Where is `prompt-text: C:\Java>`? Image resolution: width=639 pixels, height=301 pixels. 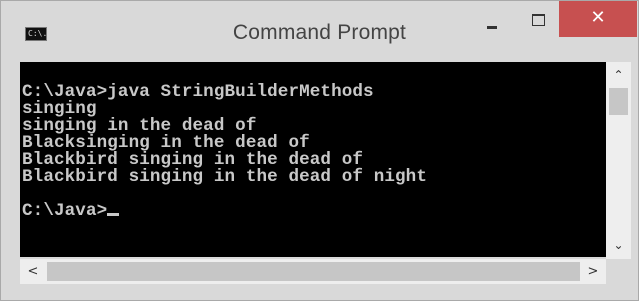
prompt-text: C:\Java> is located at coordinates (65, 211).